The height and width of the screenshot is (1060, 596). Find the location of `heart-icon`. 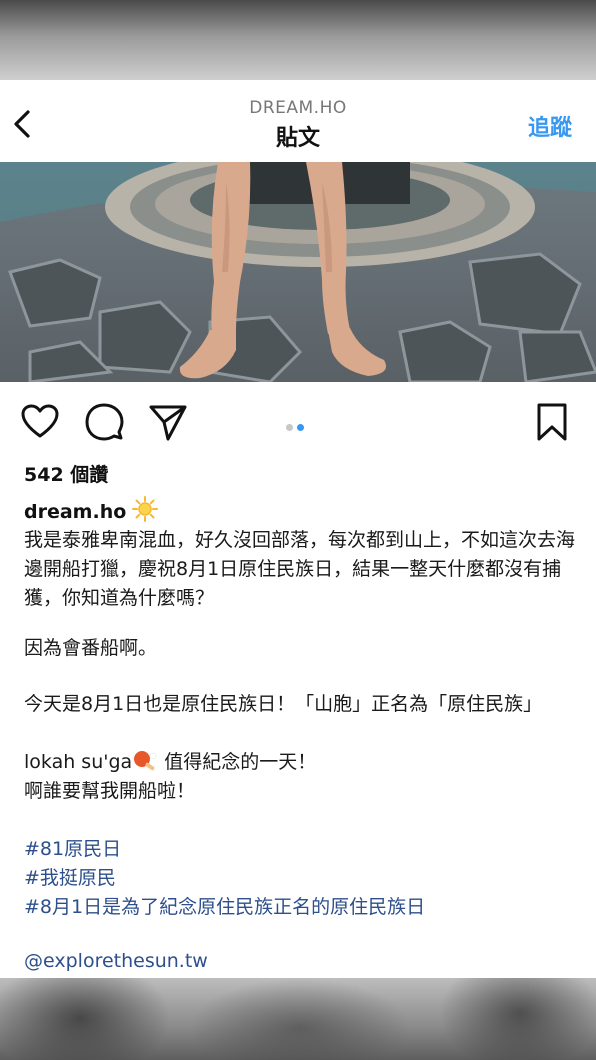

heart-icon is located at coordinates (40, 421).